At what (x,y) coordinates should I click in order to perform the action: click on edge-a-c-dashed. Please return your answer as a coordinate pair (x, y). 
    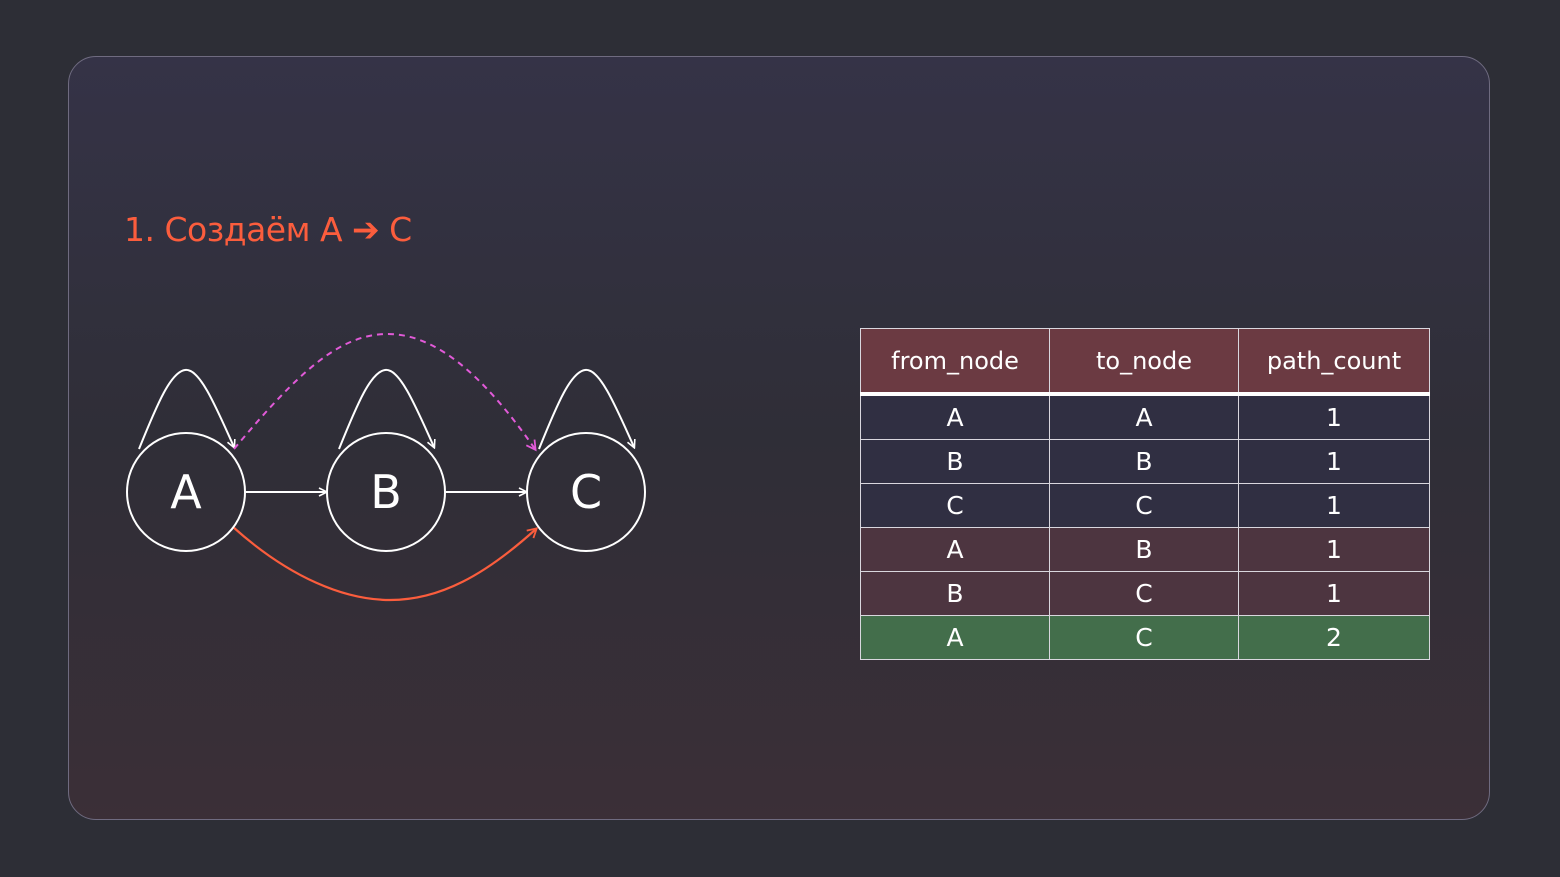
    Looking at the image, I should click on (385, 392).